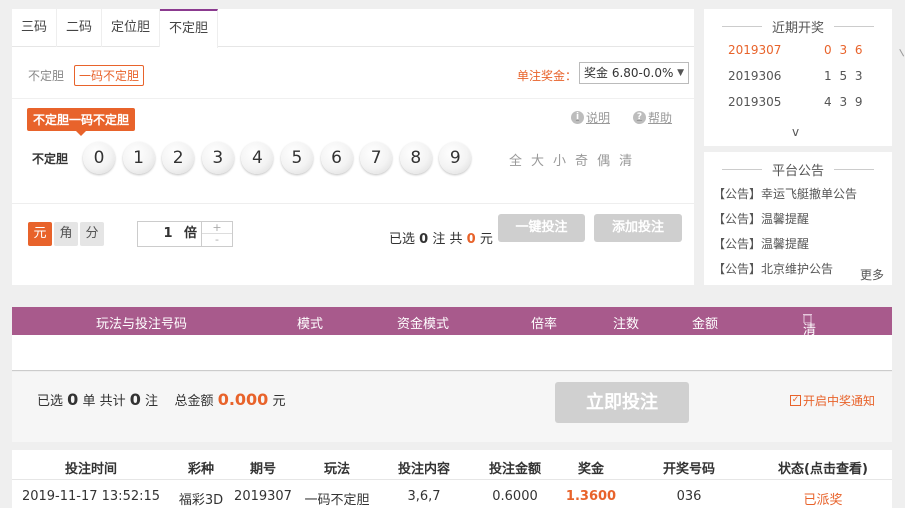 Image resolution: width=905 pixels, height=508 pixels. I want to click on ball-6: 6, so click(336, 158).